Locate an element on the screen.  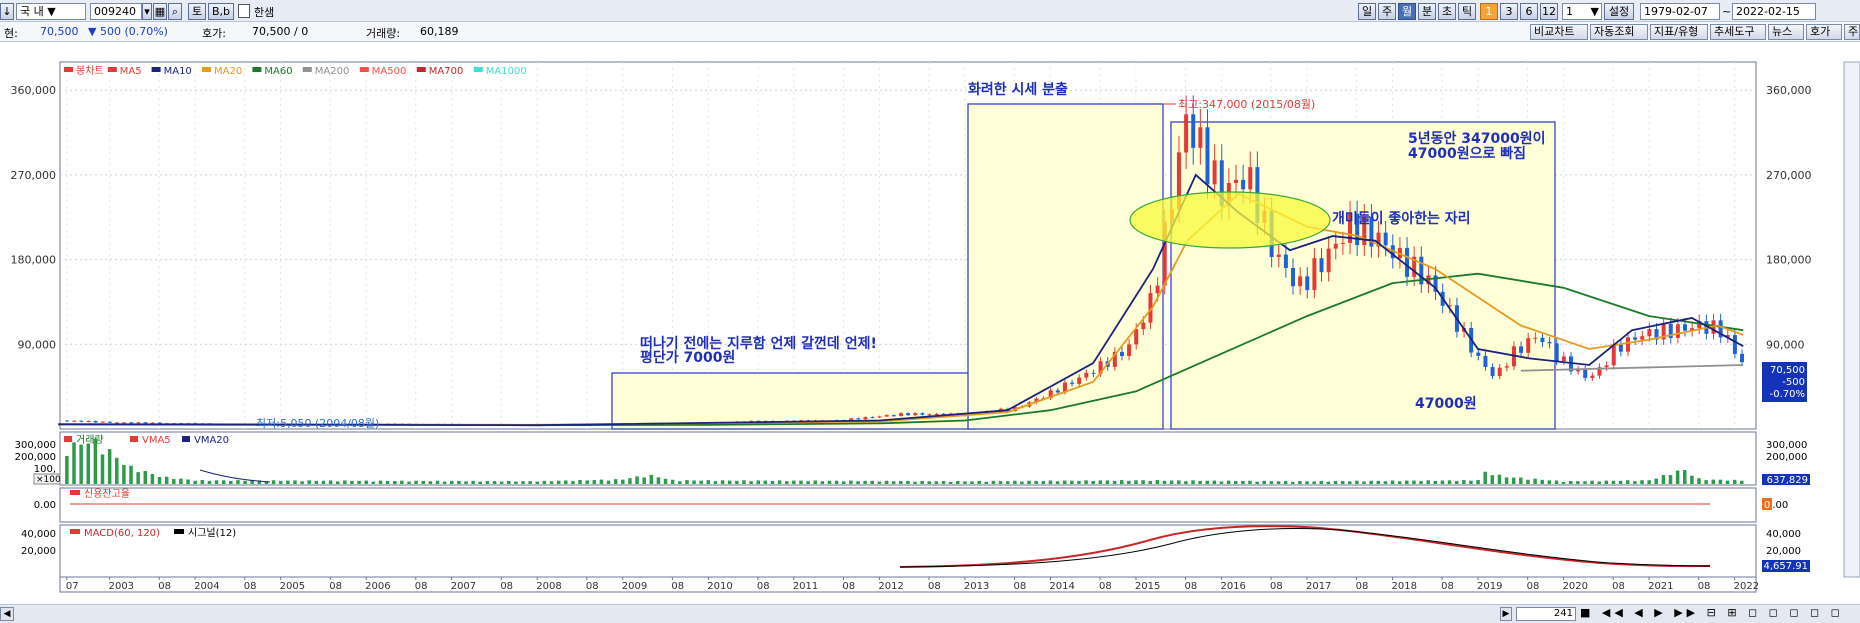
x-label-10: 08 is located at coordinates (506, 586).